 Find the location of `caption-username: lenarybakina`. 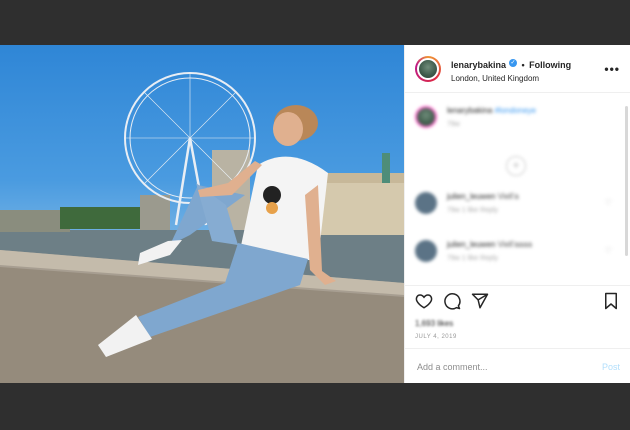

caption-username: lenarybakina is located at coordinates (469, 110).